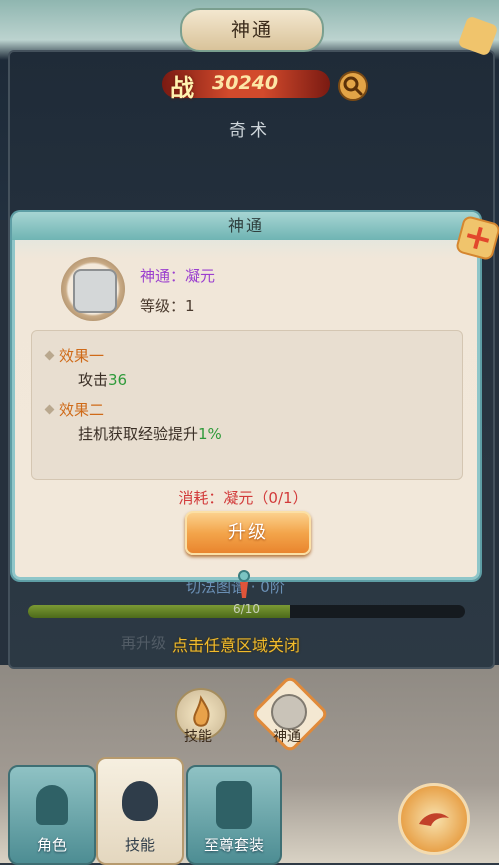 Image resolution: width=499 pixels, height=865 pixels. What do you see at coordinates (287, 737) in the screenshot?
I see `tab-shentong-label: 神通` at bounding box center [287, 737].